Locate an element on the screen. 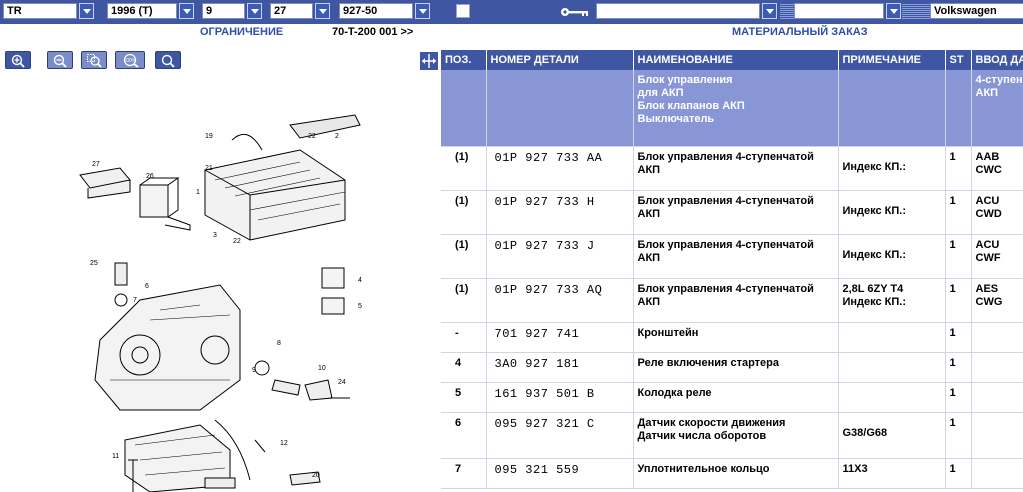  header-name: НАИМЕНОВАНИЕ is located at coordinates (736, 60).